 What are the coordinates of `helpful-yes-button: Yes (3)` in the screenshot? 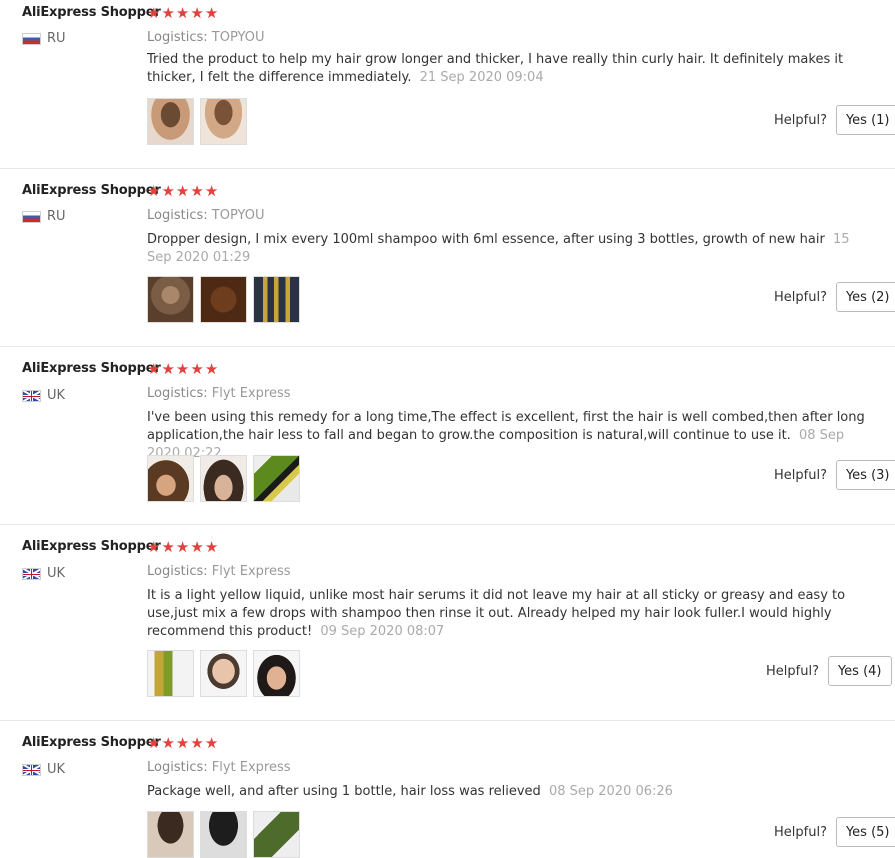 It's located at (865, 475).